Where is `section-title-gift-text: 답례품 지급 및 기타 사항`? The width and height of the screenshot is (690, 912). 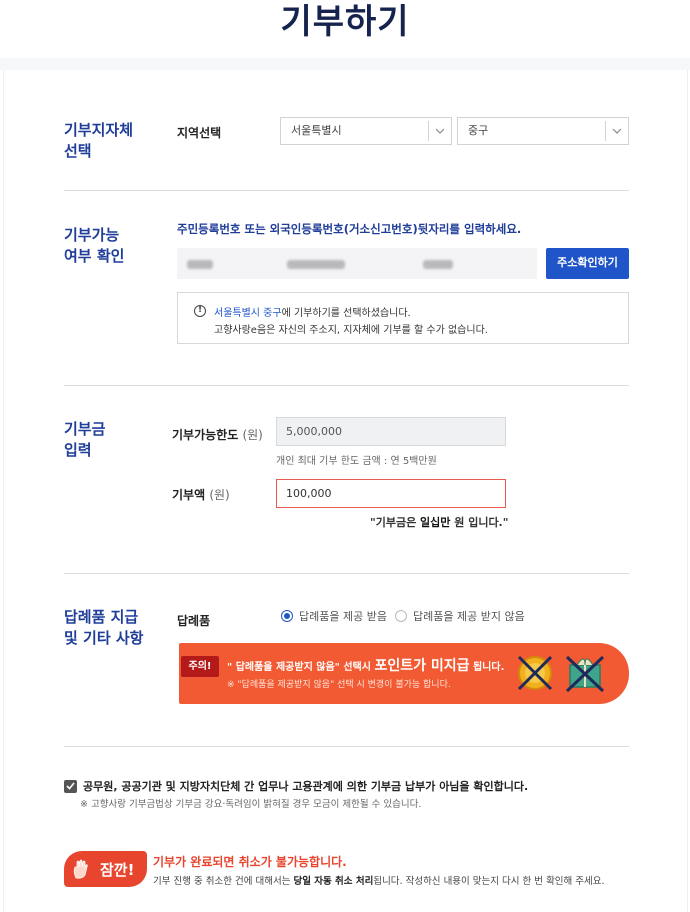
section-title-gift-text: 답례품 지급 및 기타 사항 is located at coordinates (104, 627).